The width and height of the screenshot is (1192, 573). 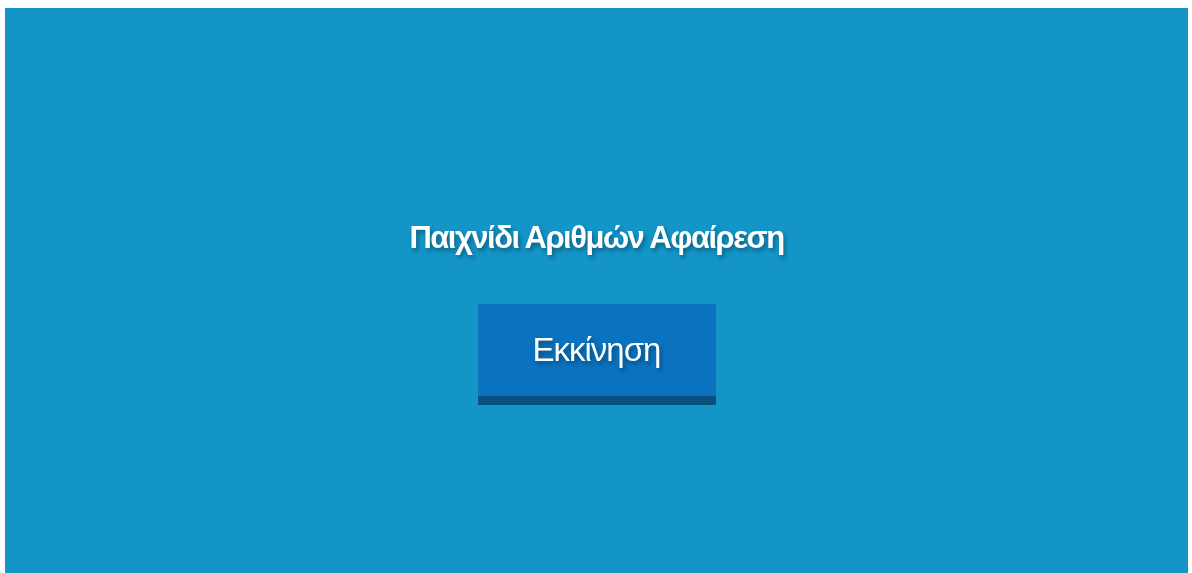 What do you see at coordinates (596, 354) in the screenshot?
I see `start-button: Εκκίνηση` at bounding box center [596, 354].